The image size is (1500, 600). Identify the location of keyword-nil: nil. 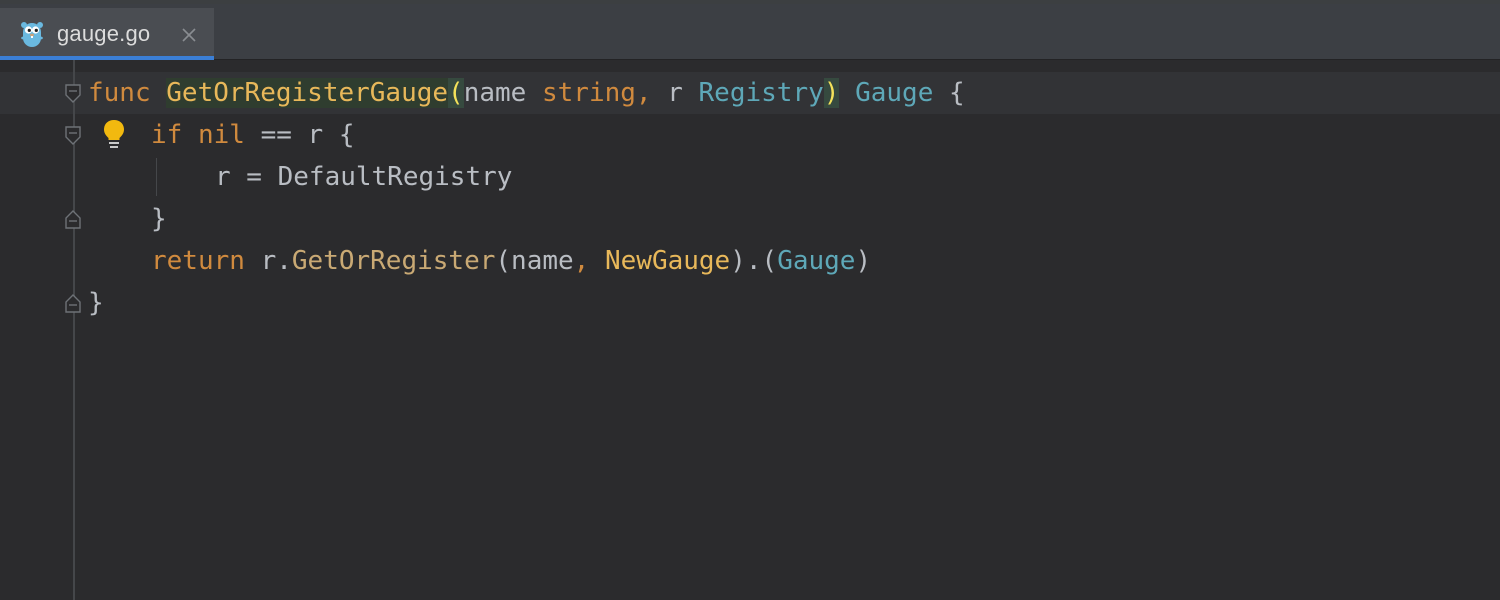
(221, 135).